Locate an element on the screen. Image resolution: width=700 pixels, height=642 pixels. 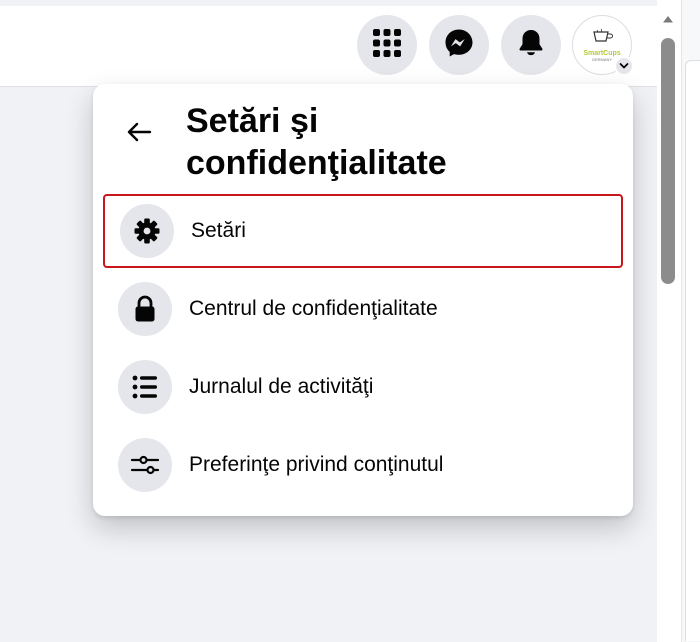
lock-icon is located at coordinates (145, 309).